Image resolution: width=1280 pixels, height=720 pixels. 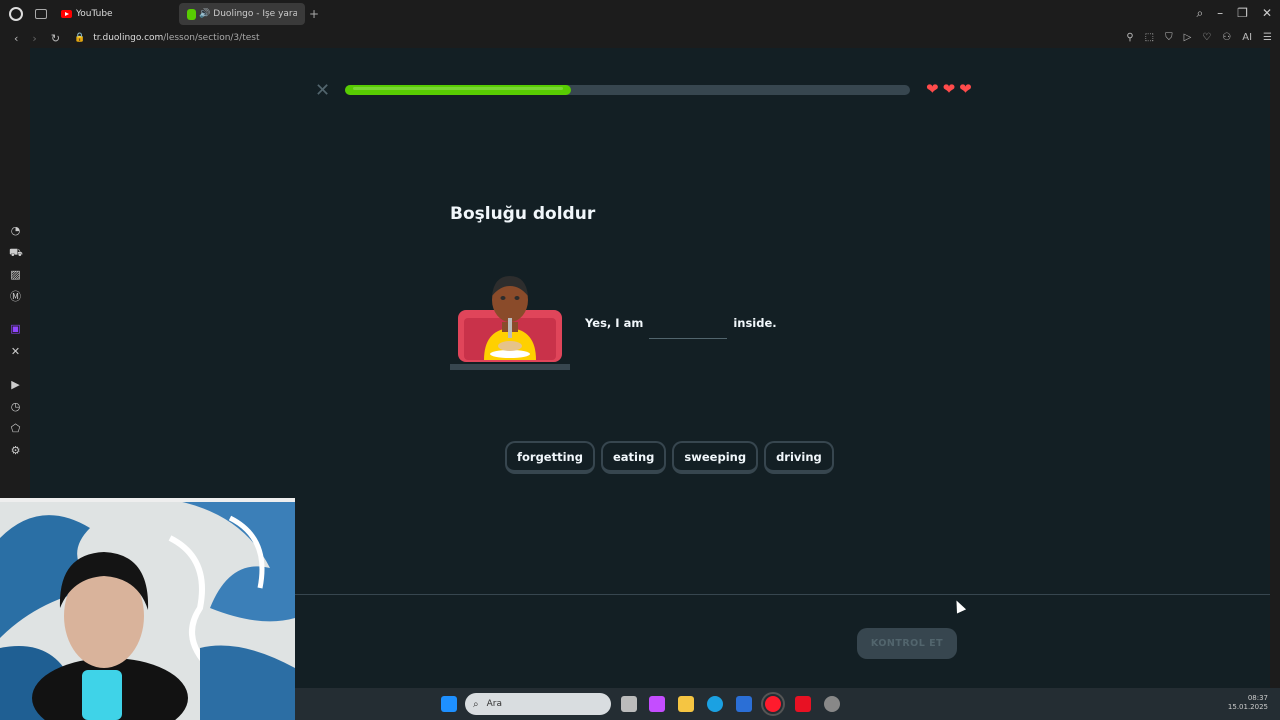 I want to click on windows-taskbar: ⌕ Ara 08:37 15.01.2025, so click(x=787, y=704).